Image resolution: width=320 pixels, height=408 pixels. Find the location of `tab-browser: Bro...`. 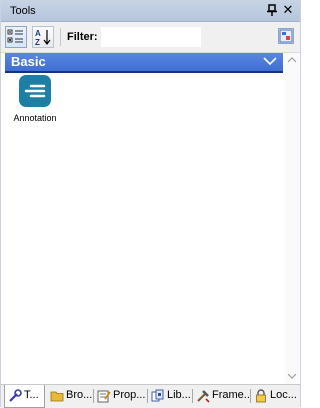

tab-browser: Bro... is located at coordinates (70, 396).